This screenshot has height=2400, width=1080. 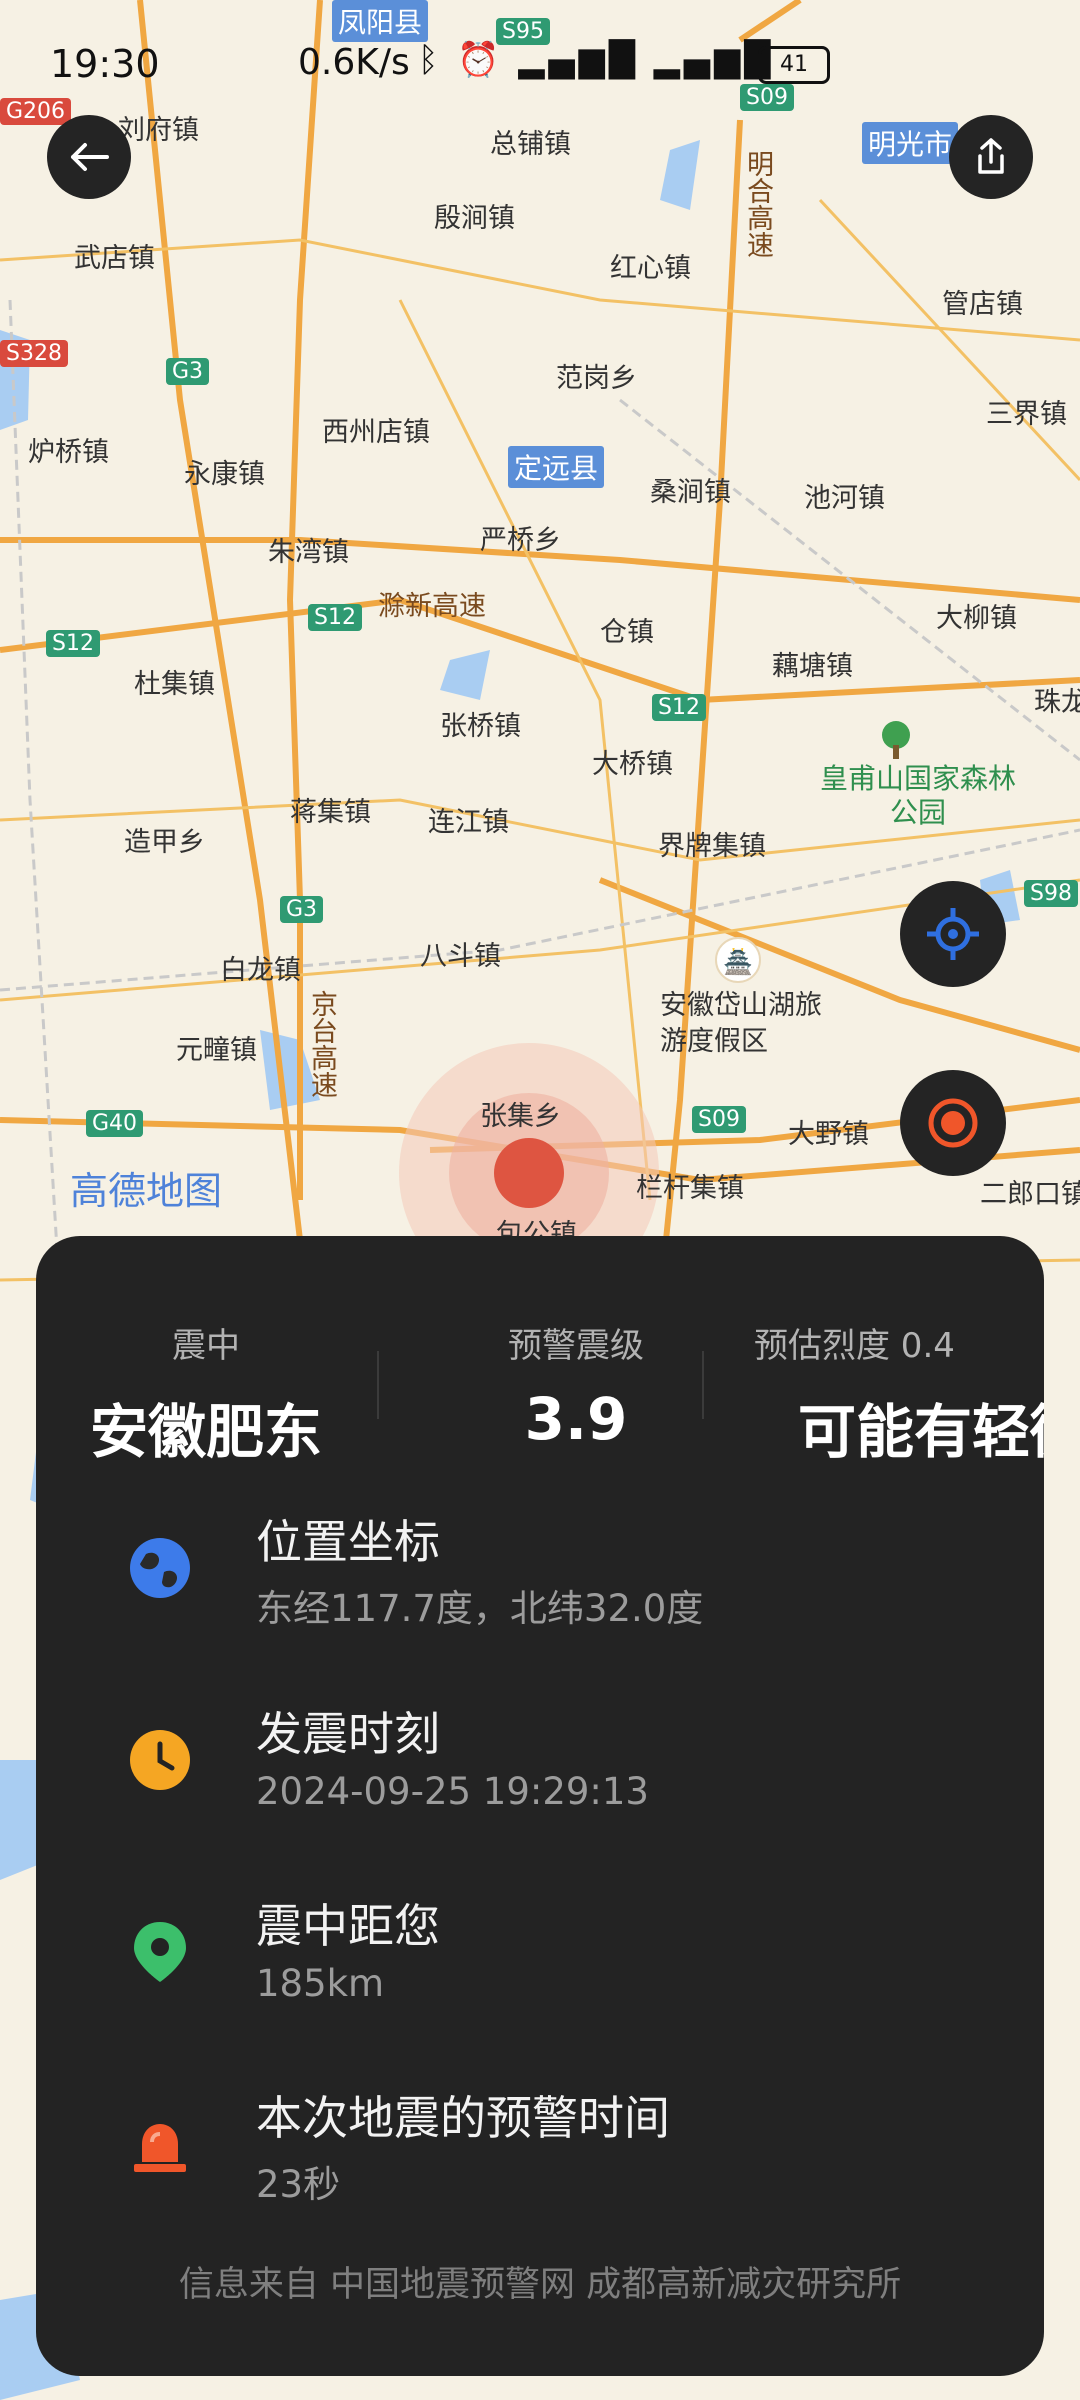 I want to click on status-icons: ᛒ ⏰ ▂▄▆█ ▂▄▆█, so click(x=596, y=60).